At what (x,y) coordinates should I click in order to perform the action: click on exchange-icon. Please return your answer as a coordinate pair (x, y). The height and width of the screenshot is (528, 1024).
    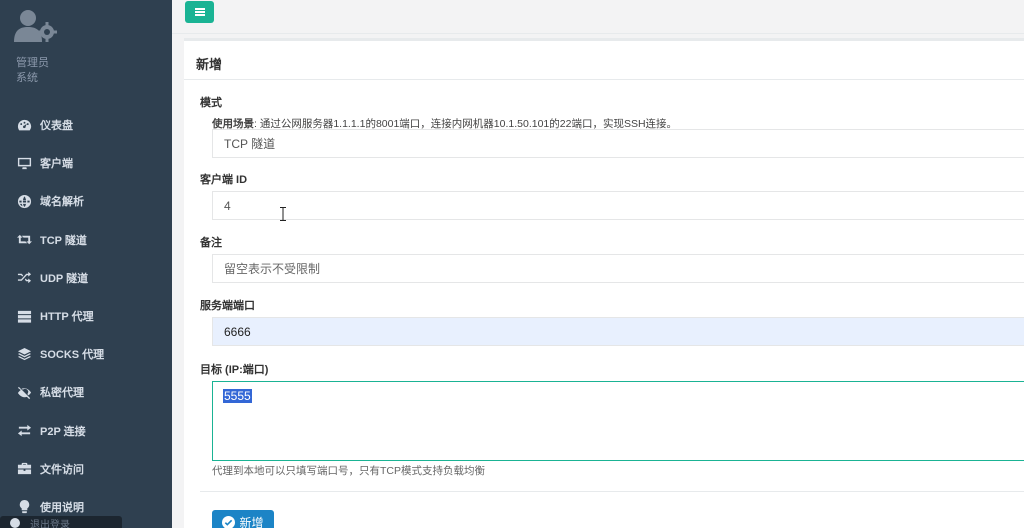
    Looking at the image, I should click on (24, 431).